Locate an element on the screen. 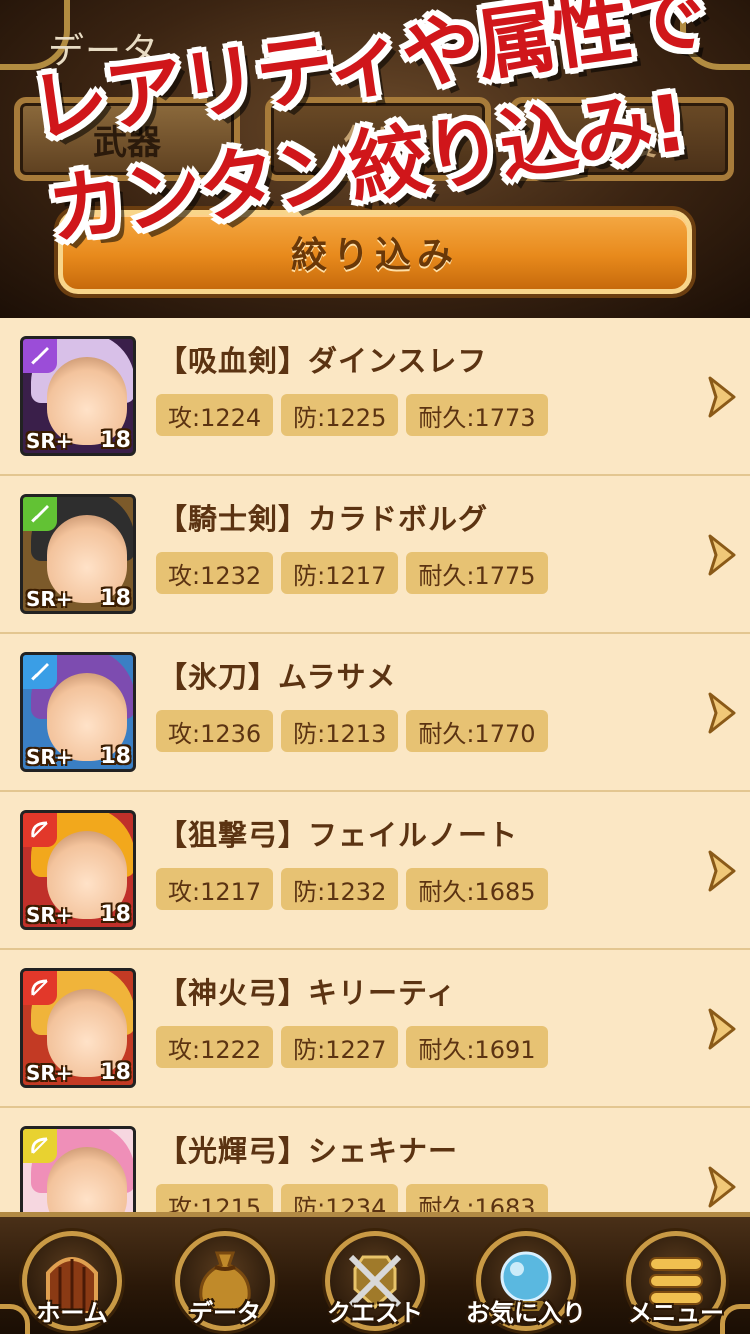 This screenshot has height=1334, width=750. nav-label: お気に入り is located at coordinates (526, 1313).